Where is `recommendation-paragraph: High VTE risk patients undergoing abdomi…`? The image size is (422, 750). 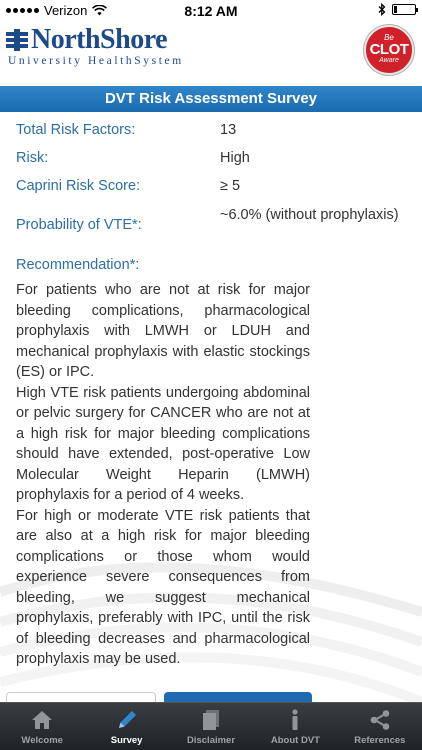 recommendation-paragraph: High VTE risk patients undergoing abdomi… is located at coordinates (163, 444).